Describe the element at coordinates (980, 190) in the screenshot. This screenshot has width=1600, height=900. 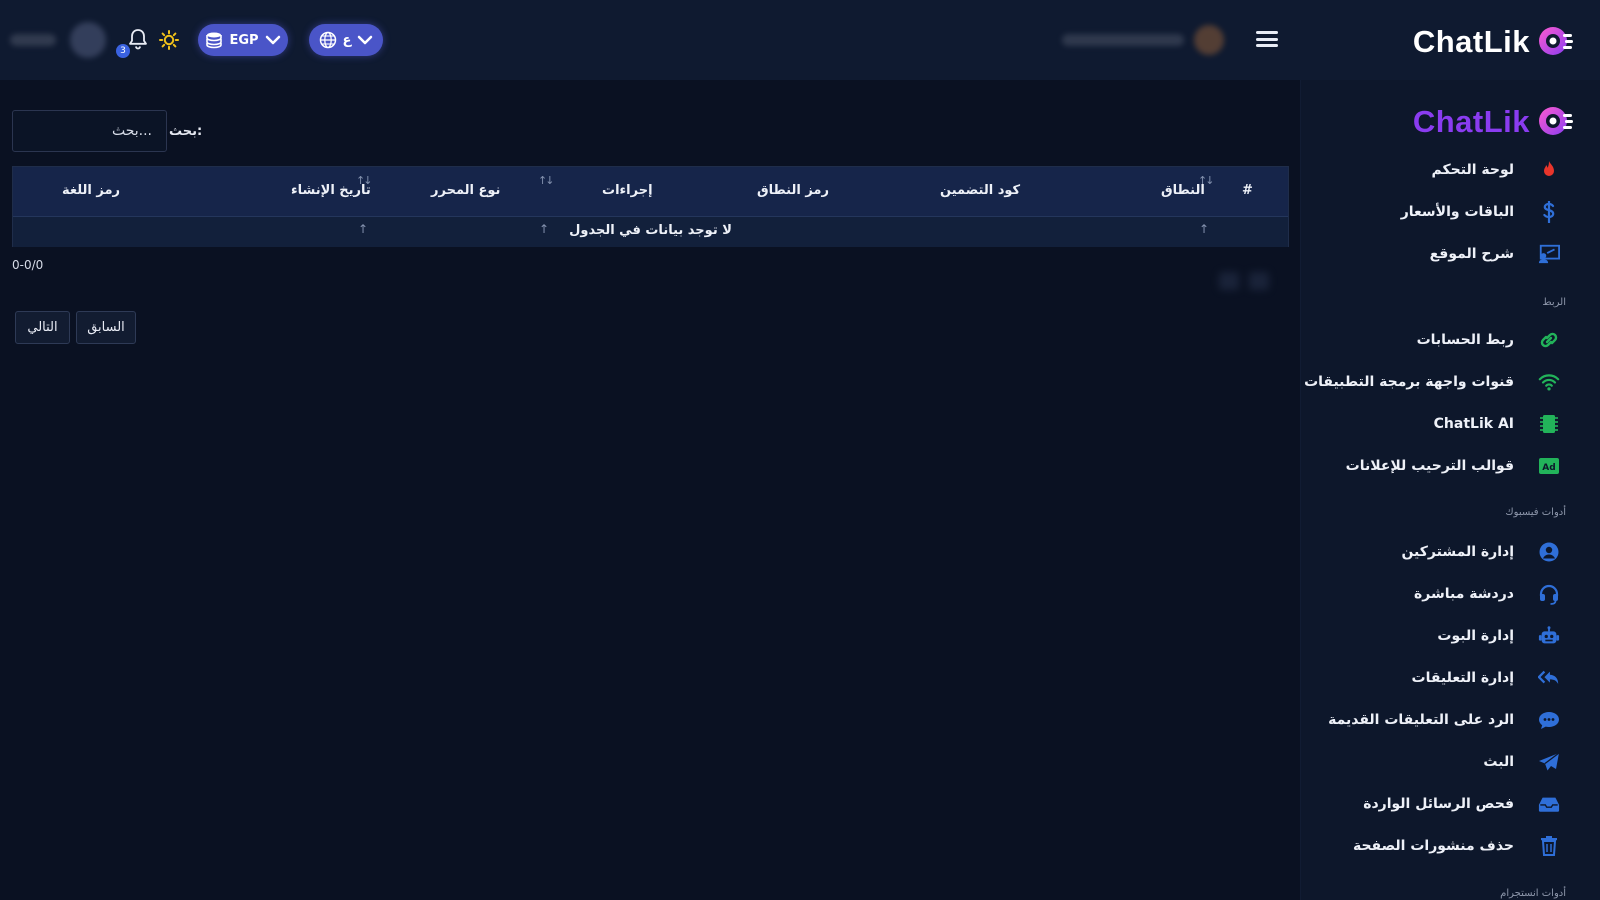
I see `column-header-embed-code: كود التضمين` at that location.